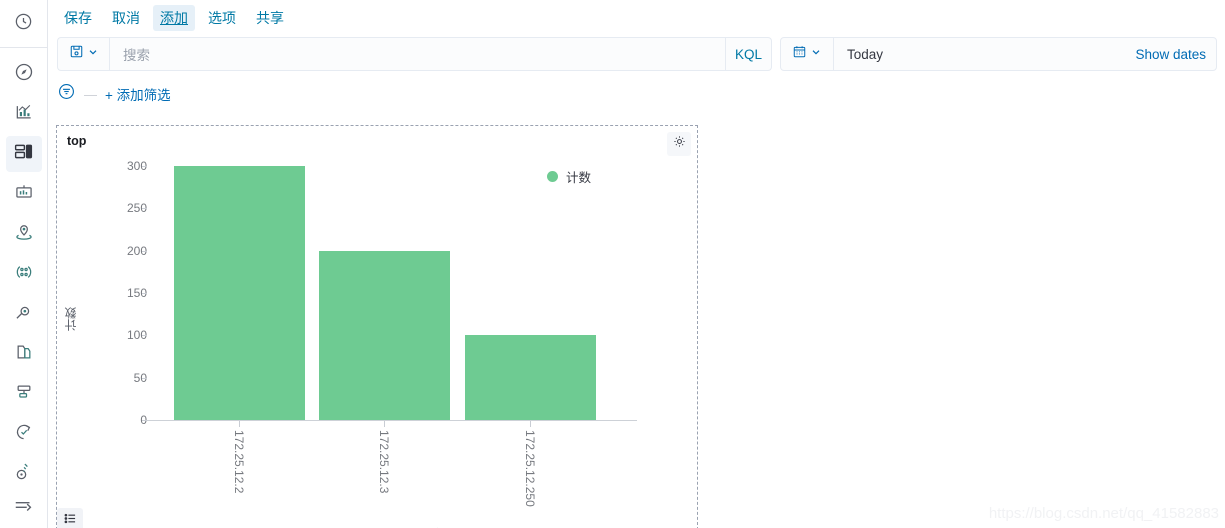 This screenshot has width=1225, height=528. I want to click on machine-learning-icon, so click(24, 314).